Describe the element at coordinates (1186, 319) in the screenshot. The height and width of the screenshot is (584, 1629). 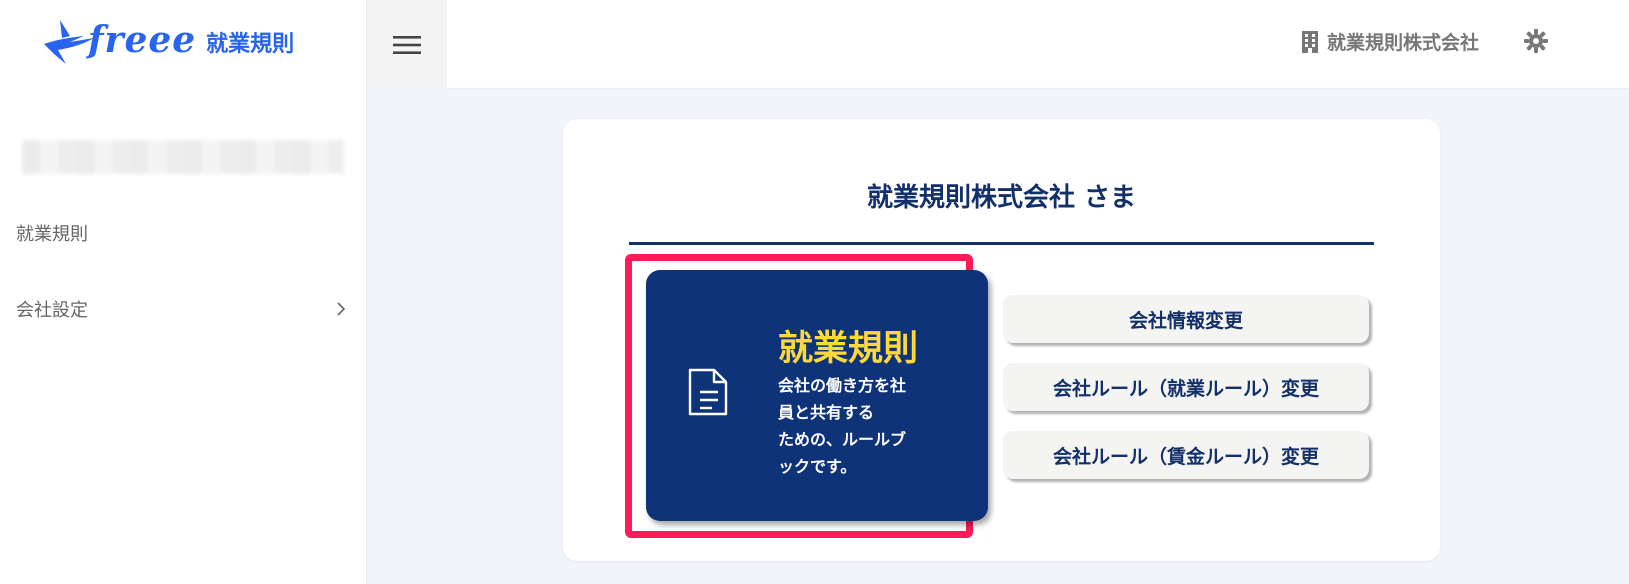
I see `company-info-change-button: 会社情報変更` at that location.